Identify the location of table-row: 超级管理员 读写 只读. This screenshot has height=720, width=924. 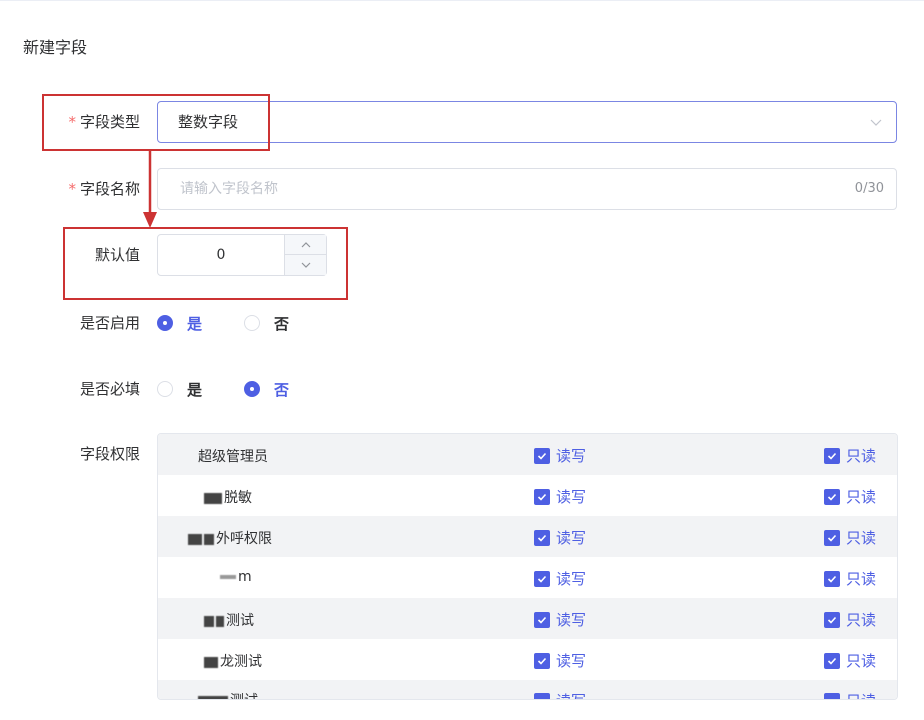
(527, 454).